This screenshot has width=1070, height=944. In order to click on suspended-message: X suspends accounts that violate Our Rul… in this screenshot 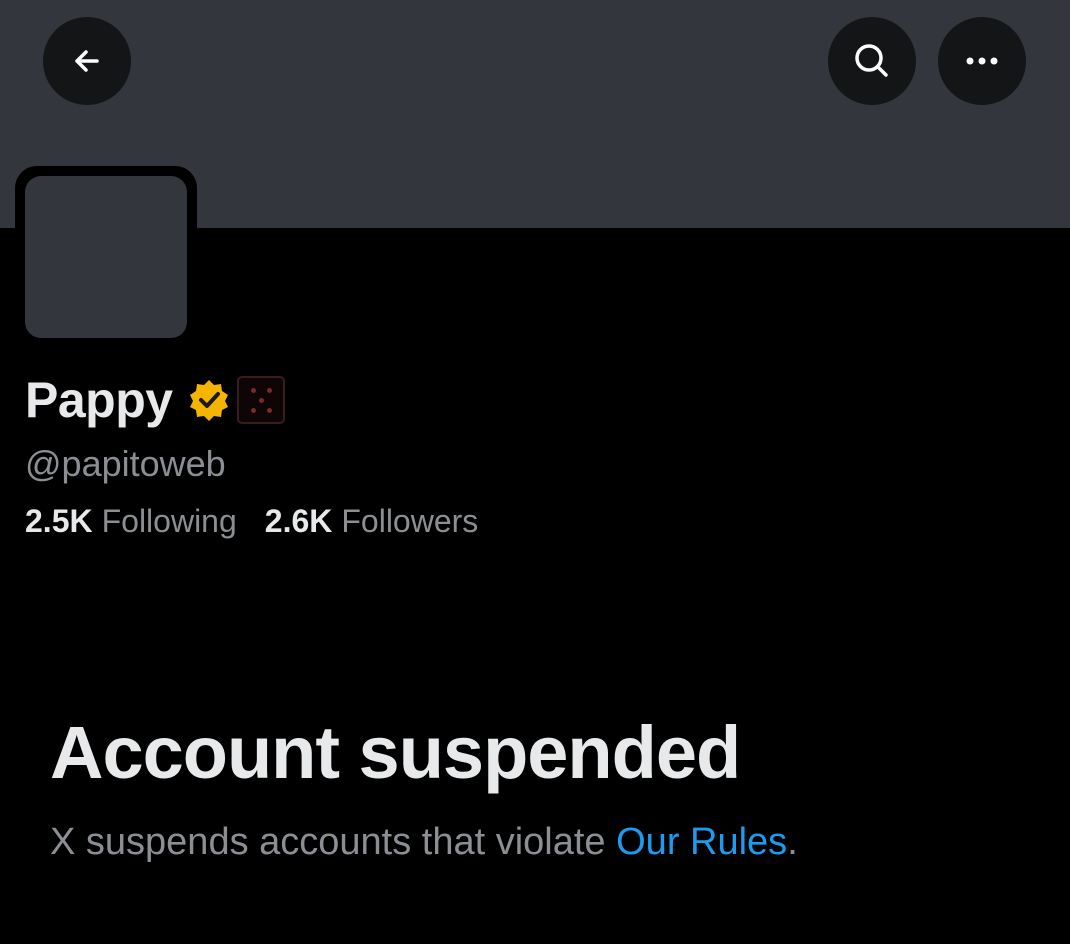, I will do `click(424, 843)`.